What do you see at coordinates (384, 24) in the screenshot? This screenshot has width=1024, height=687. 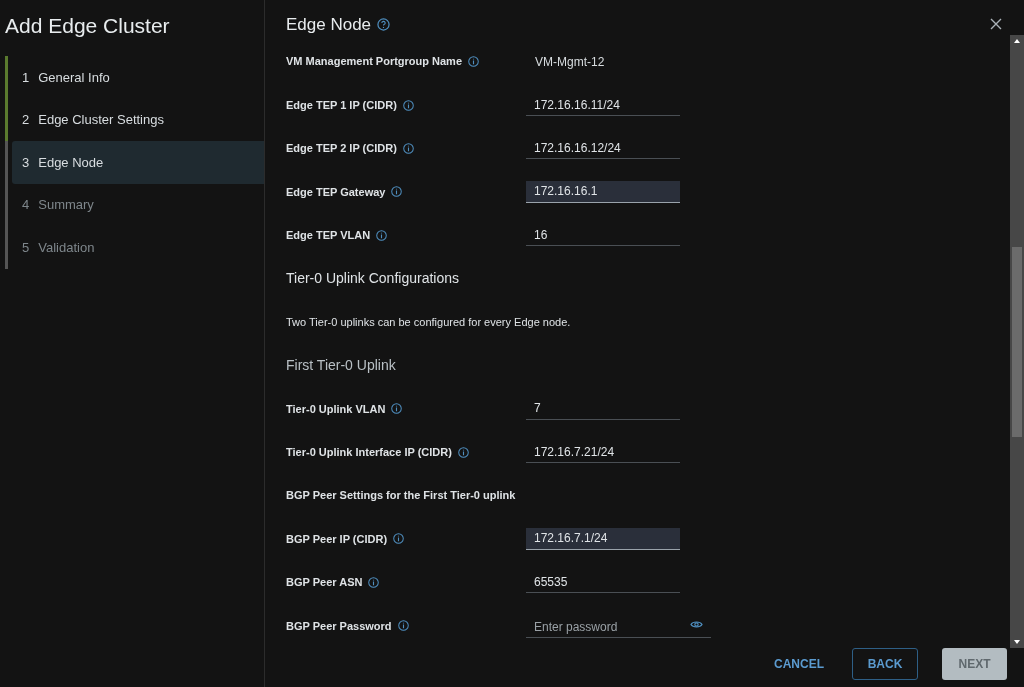 I see `help-icon` at bounding box center [384, 24].